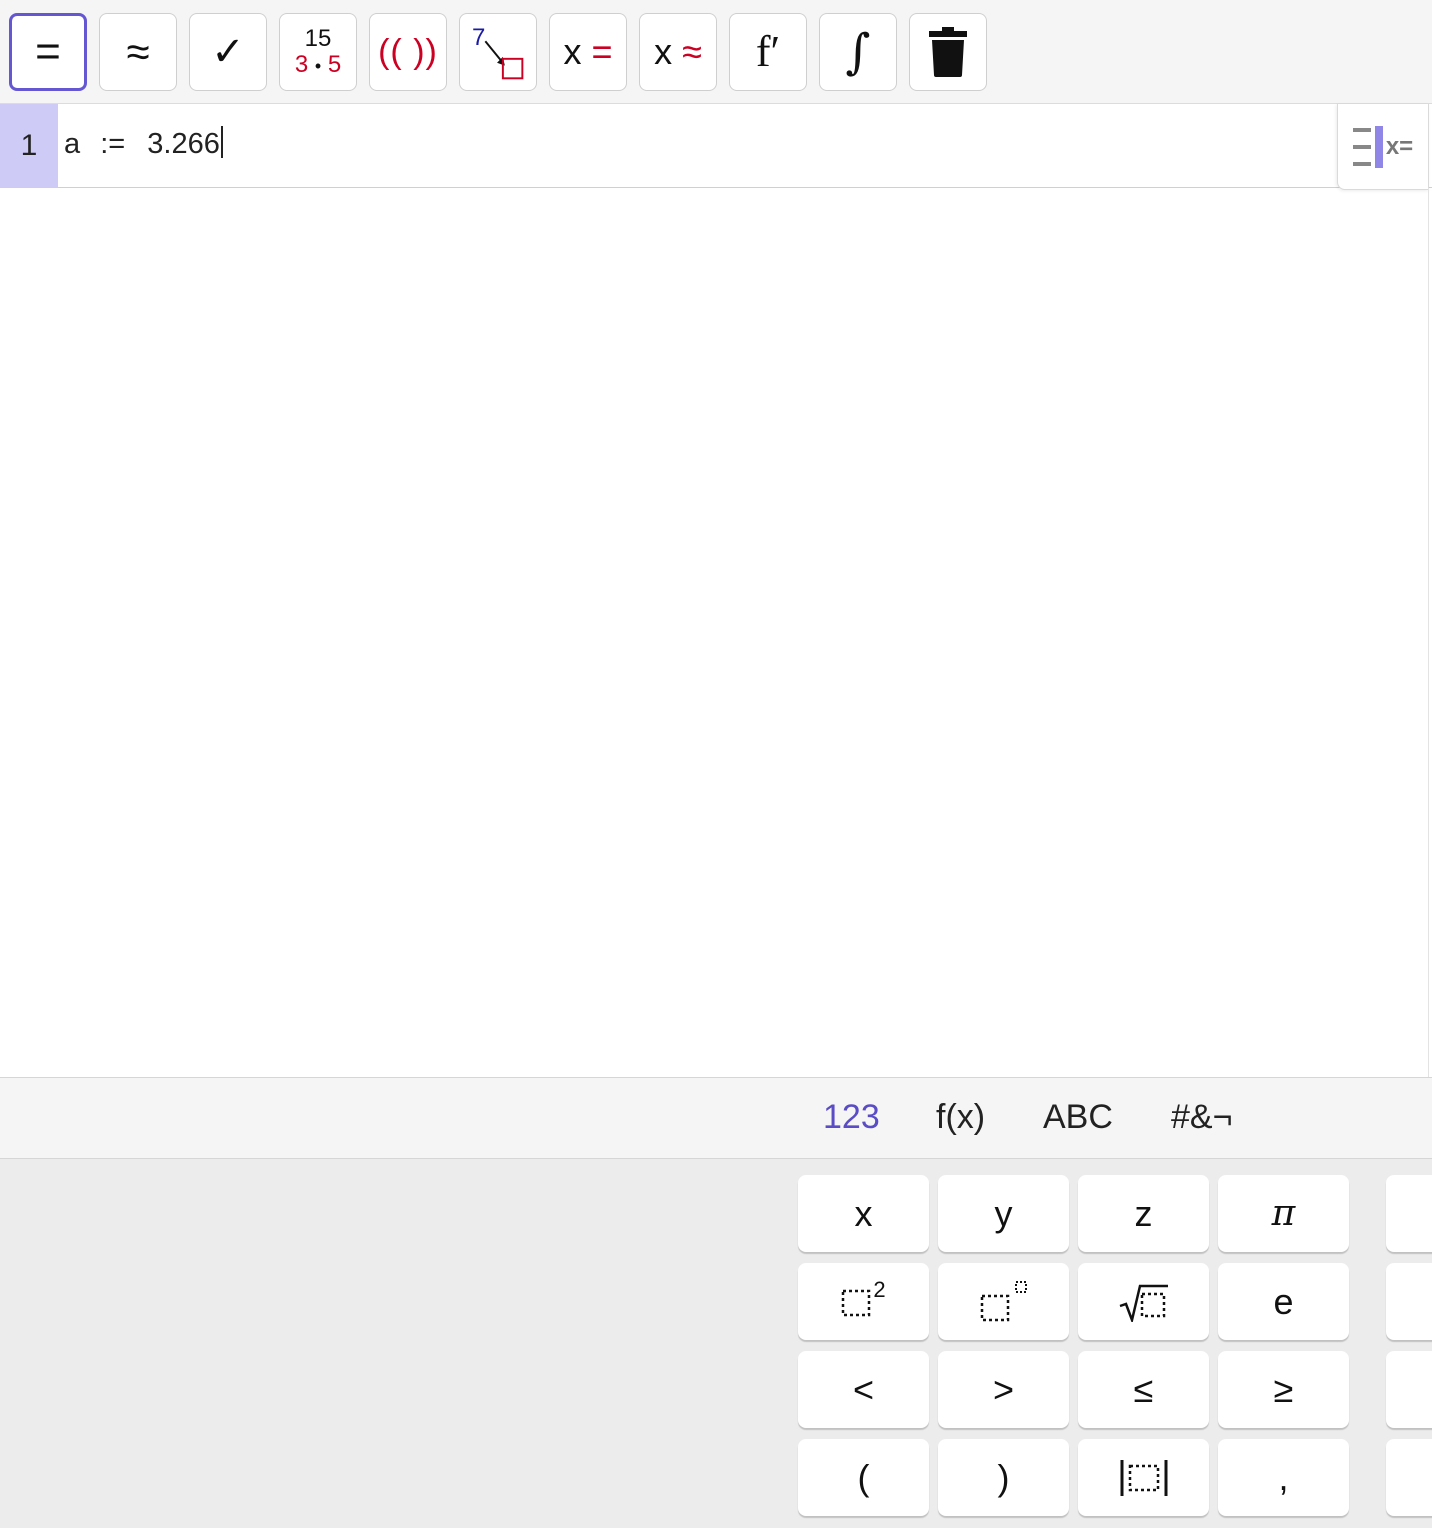 This screenshot has height=1528, width=1432. What do you see at coordinates (113, 144) in the screenshot?
I see `row-assign: :=` at bounding box center [113, 144].